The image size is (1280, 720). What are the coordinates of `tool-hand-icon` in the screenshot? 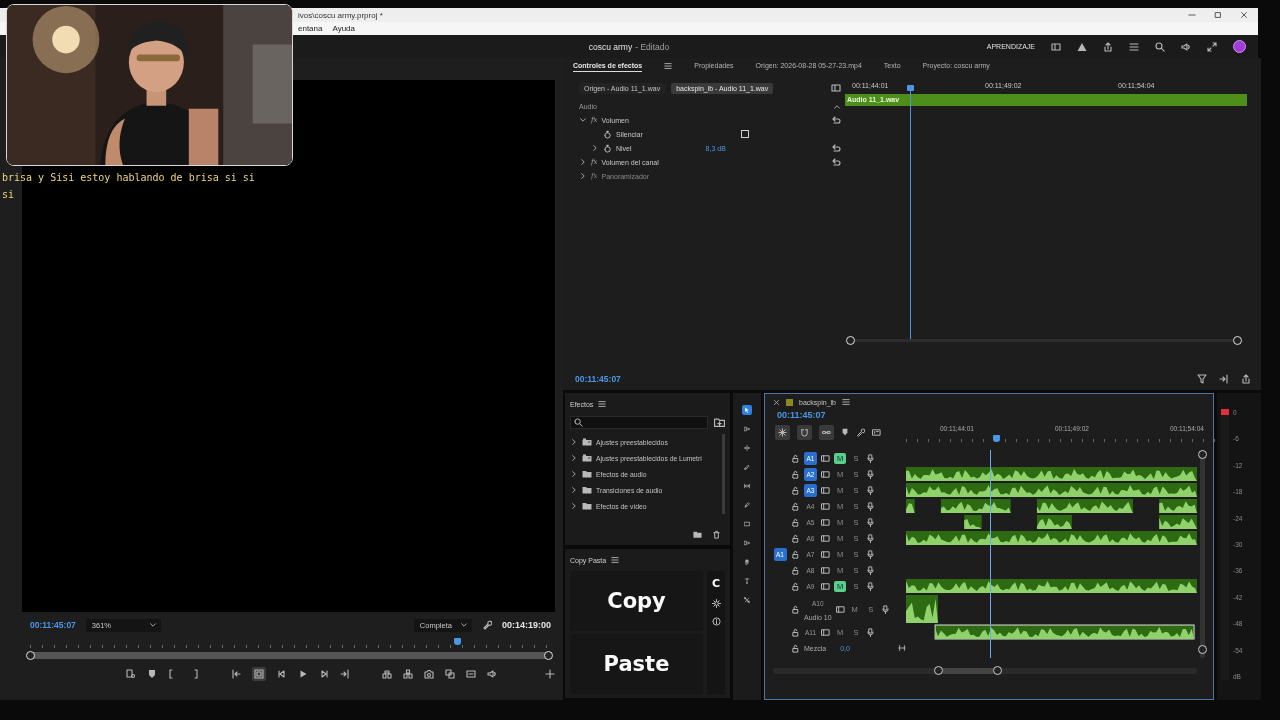 It's located at (747, 562).